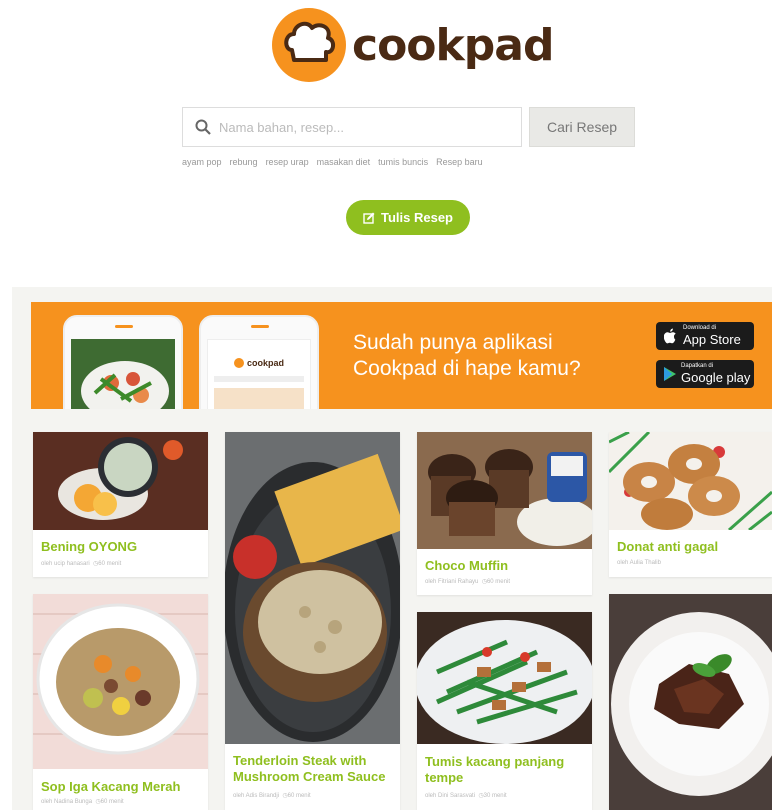 The height and width of the screenshot is (810, 772). What do you see at coordinates (459, 162) in the screenshot?
I see `keyword-link: Resep baru` at bounding box center [459, 162].